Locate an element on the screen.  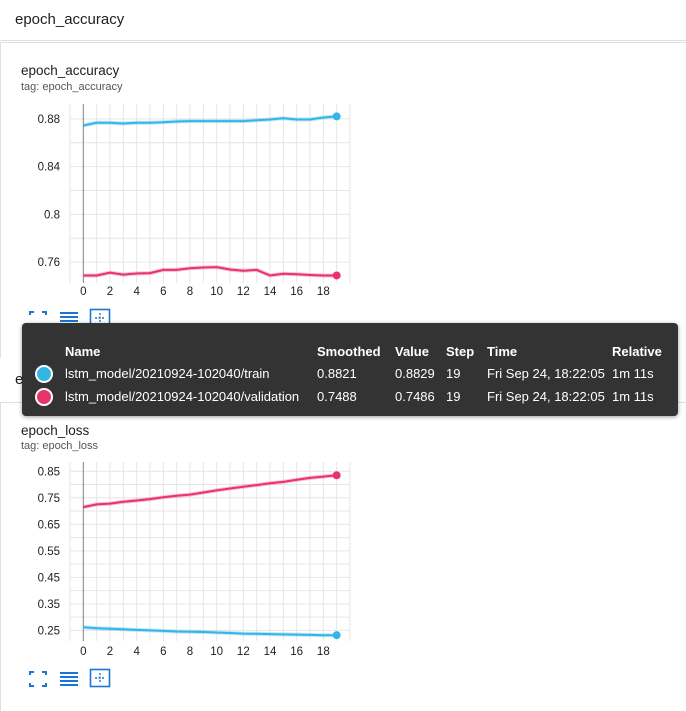
series-line-validation is located at coordinates (210, 491).